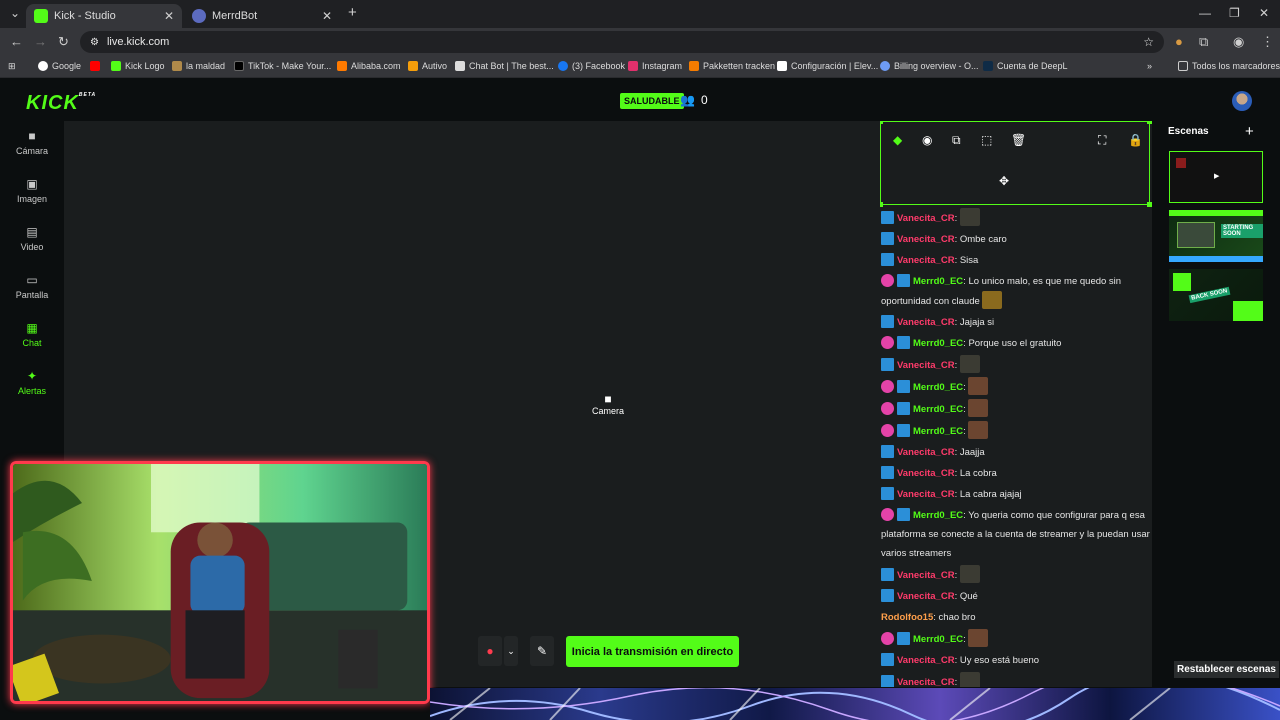  What do you see at coordinates (542, 651) in the screenshot?
I see `edit-button: ✎` at bounding box center [542, 651].